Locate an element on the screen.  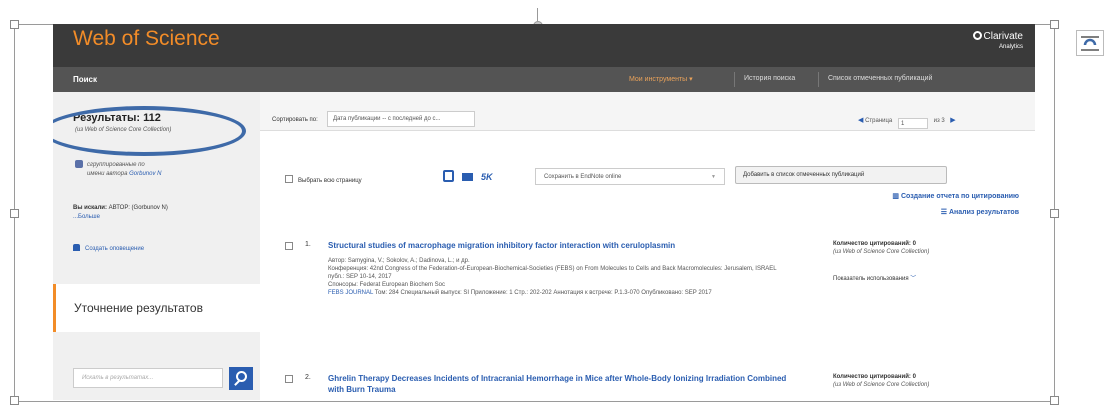
analyze-results-link: ☰ Анализ результатов is located at coordinates (980, 212).